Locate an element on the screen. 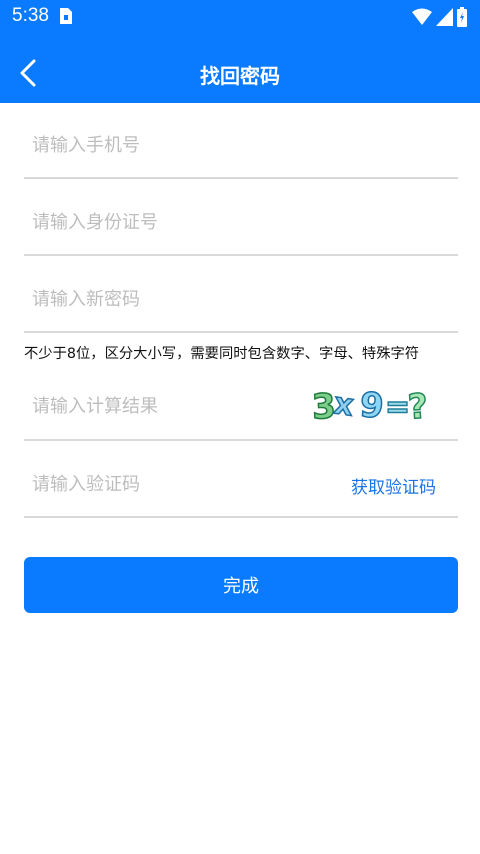 The image size is (480, 854). password-hint: 不少于8位，区分大小写，需要同时包含数字、字母、特殊字符 is located at coordinates (222, 354).